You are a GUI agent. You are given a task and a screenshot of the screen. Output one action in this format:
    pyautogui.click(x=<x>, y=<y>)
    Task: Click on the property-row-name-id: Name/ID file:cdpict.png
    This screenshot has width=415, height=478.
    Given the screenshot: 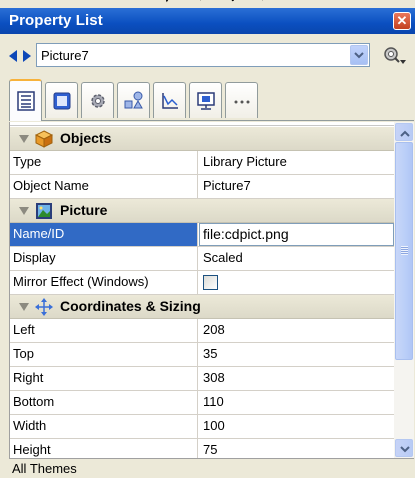 What is the action you would take?
    pyautogui.click(x=202, y=235)
    